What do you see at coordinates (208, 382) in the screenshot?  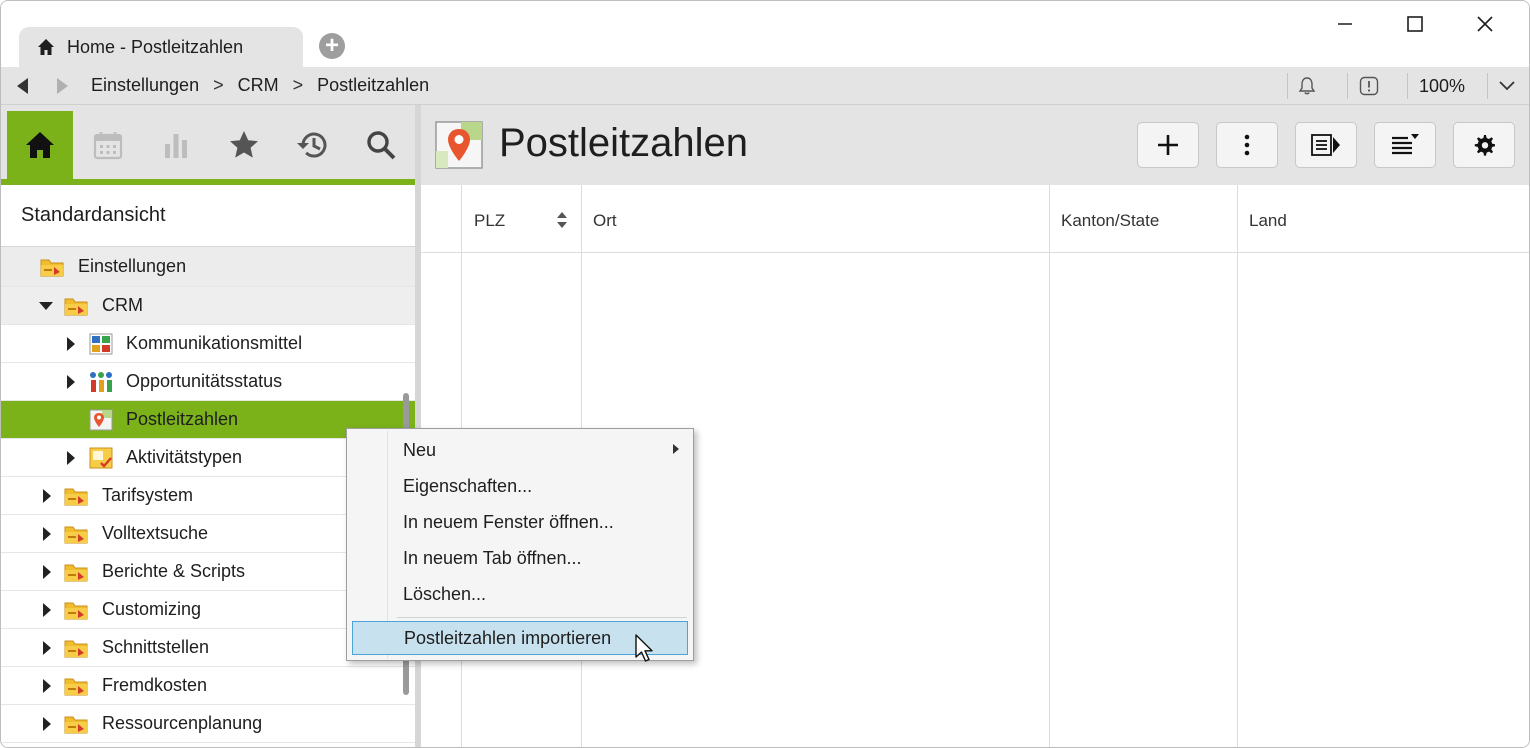 I see `tree-item-opportunitatsstatus: Opportunitätsstatus` at bounding box center [208, 382].